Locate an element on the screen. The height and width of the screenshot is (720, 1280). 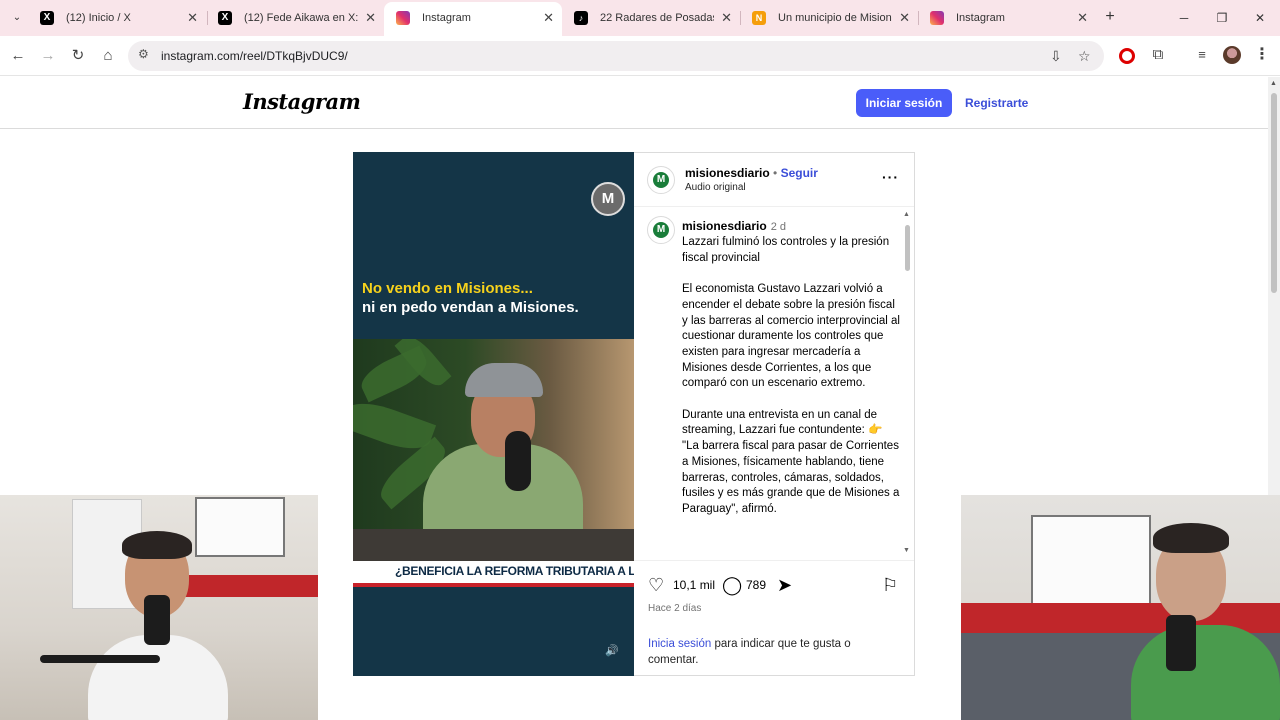
extensions-icon: ⧉ is located at coordinates (1158, 55).